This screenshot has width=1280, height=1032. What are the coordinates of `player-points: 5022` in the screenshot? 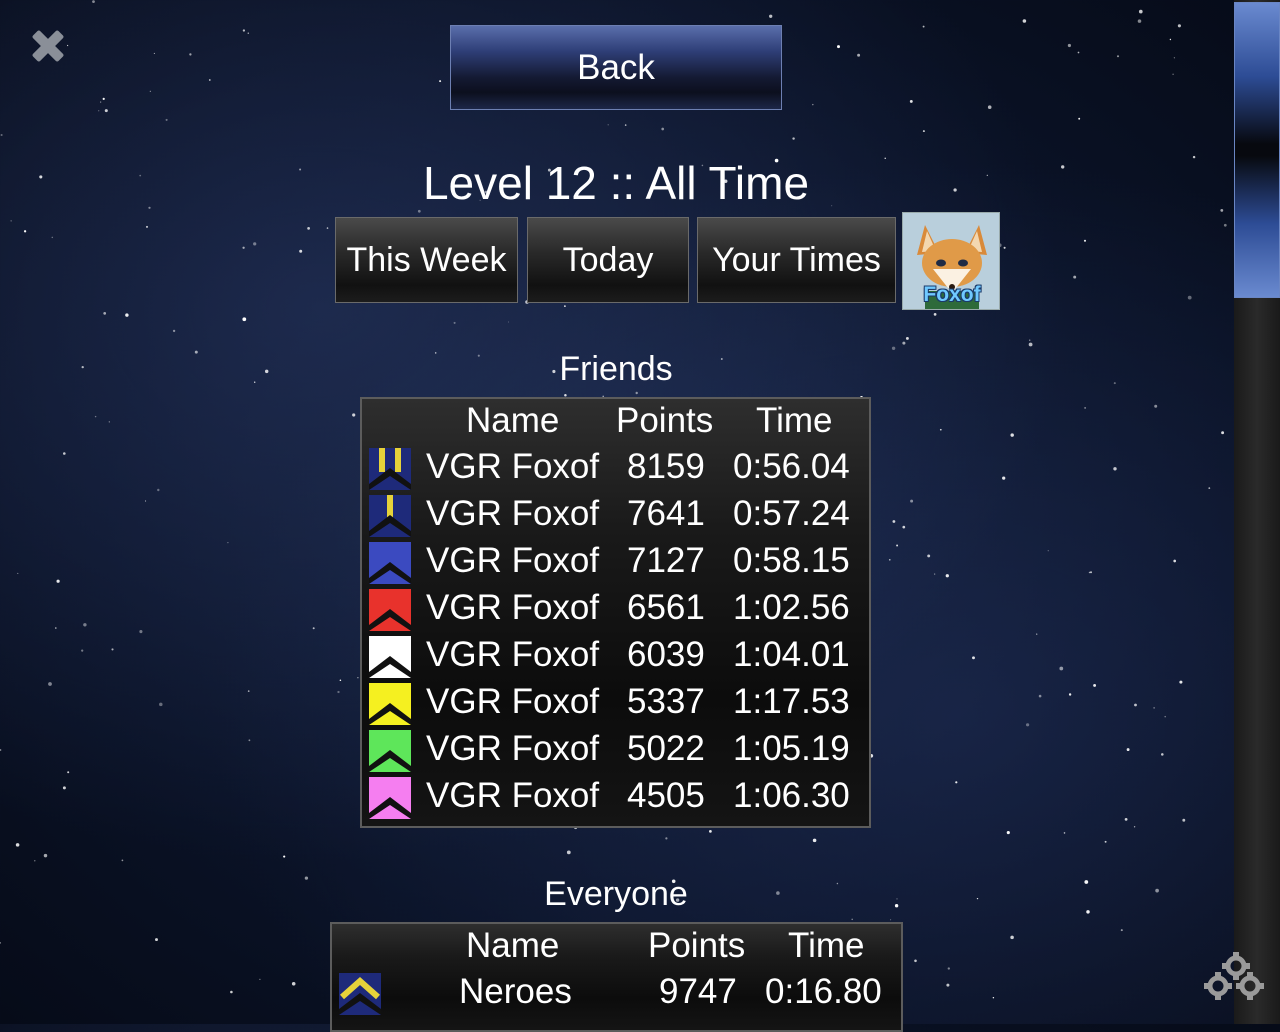 It's located at (666, 748).